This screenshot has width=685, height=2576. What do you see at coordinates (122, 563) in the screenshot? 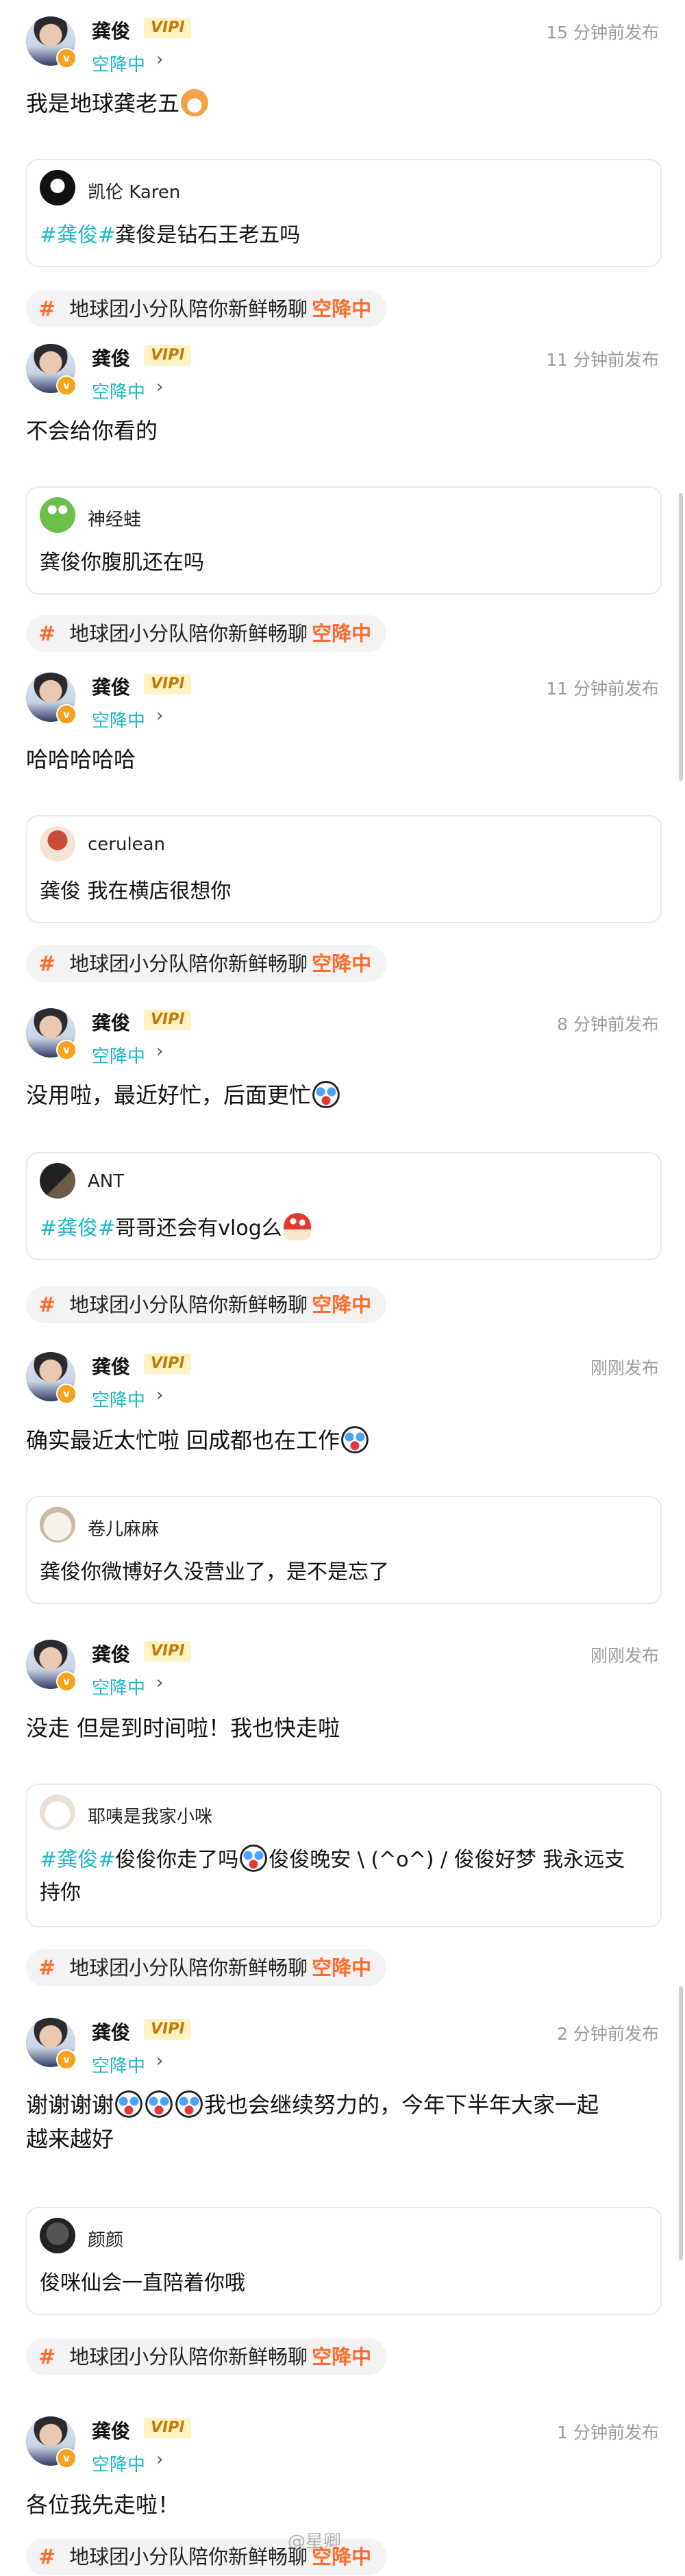
I see `comment-text: 龚俊你腹肌还在吗` at bounding box center [122, 563].